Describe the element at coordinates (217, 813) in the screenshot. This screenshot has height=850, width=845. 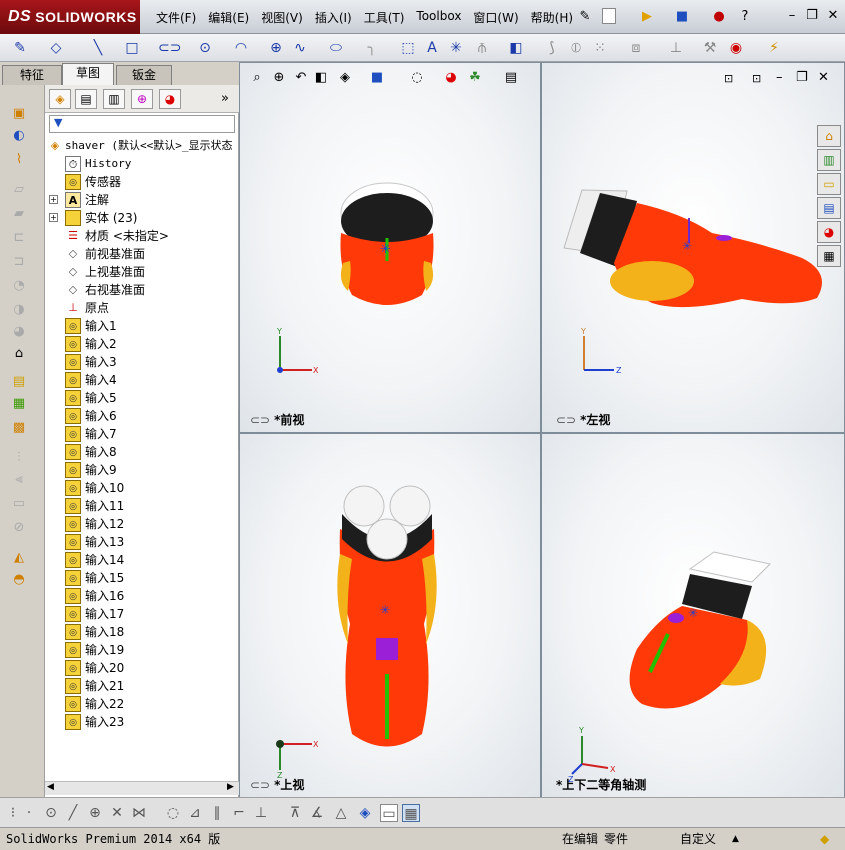
I see `parallel-tool-icon: ∥` at that location.